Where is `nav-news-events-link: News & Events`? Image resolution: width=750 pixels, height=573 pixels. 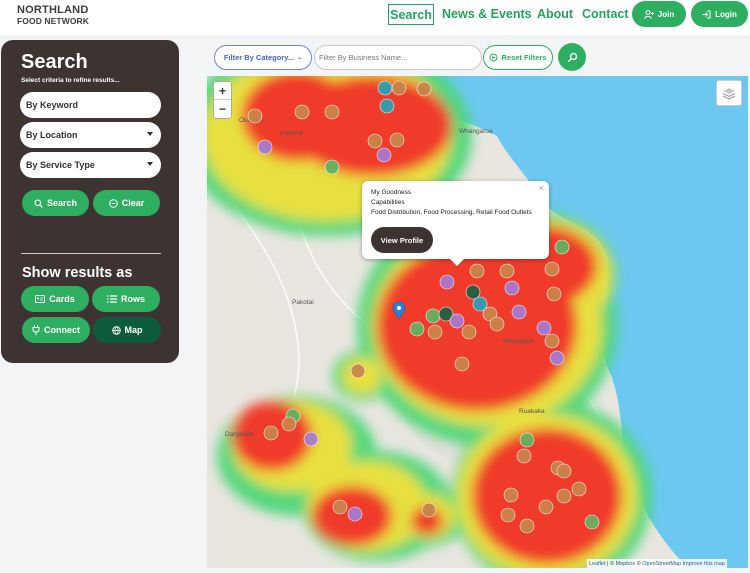
nav-news-events-link: News & Events is located at coordinates (487, 14).